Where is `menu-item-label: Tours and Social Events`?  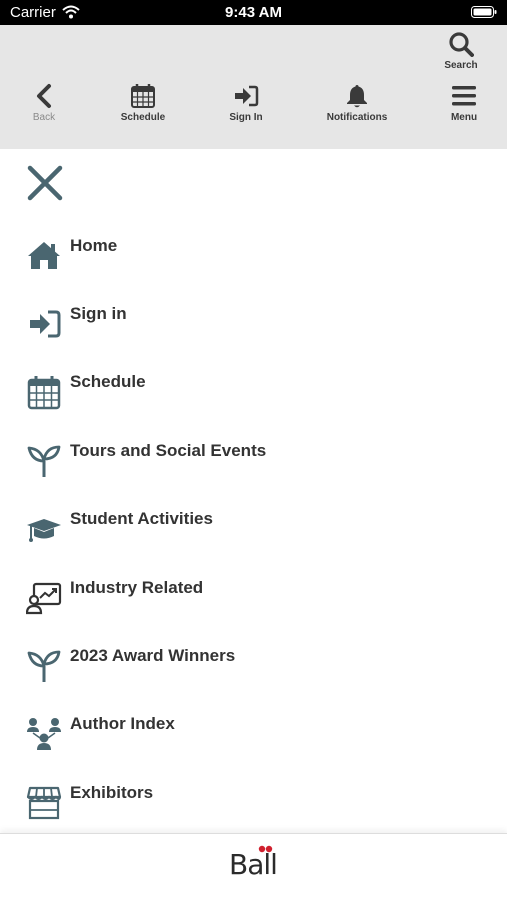
menu-item-label: Tours and Social Events is located at coordinates (168, 450).